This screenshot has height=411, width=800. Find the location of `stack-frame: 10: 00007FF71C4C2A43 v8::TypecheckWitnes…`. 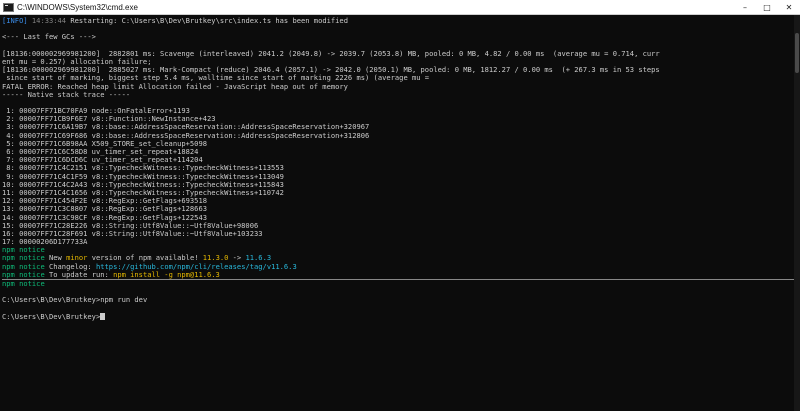

stack-frame: 10: 00007FF71C4C2A43 v8::TypecheckWitnes… is located at coordinates (143, 184).